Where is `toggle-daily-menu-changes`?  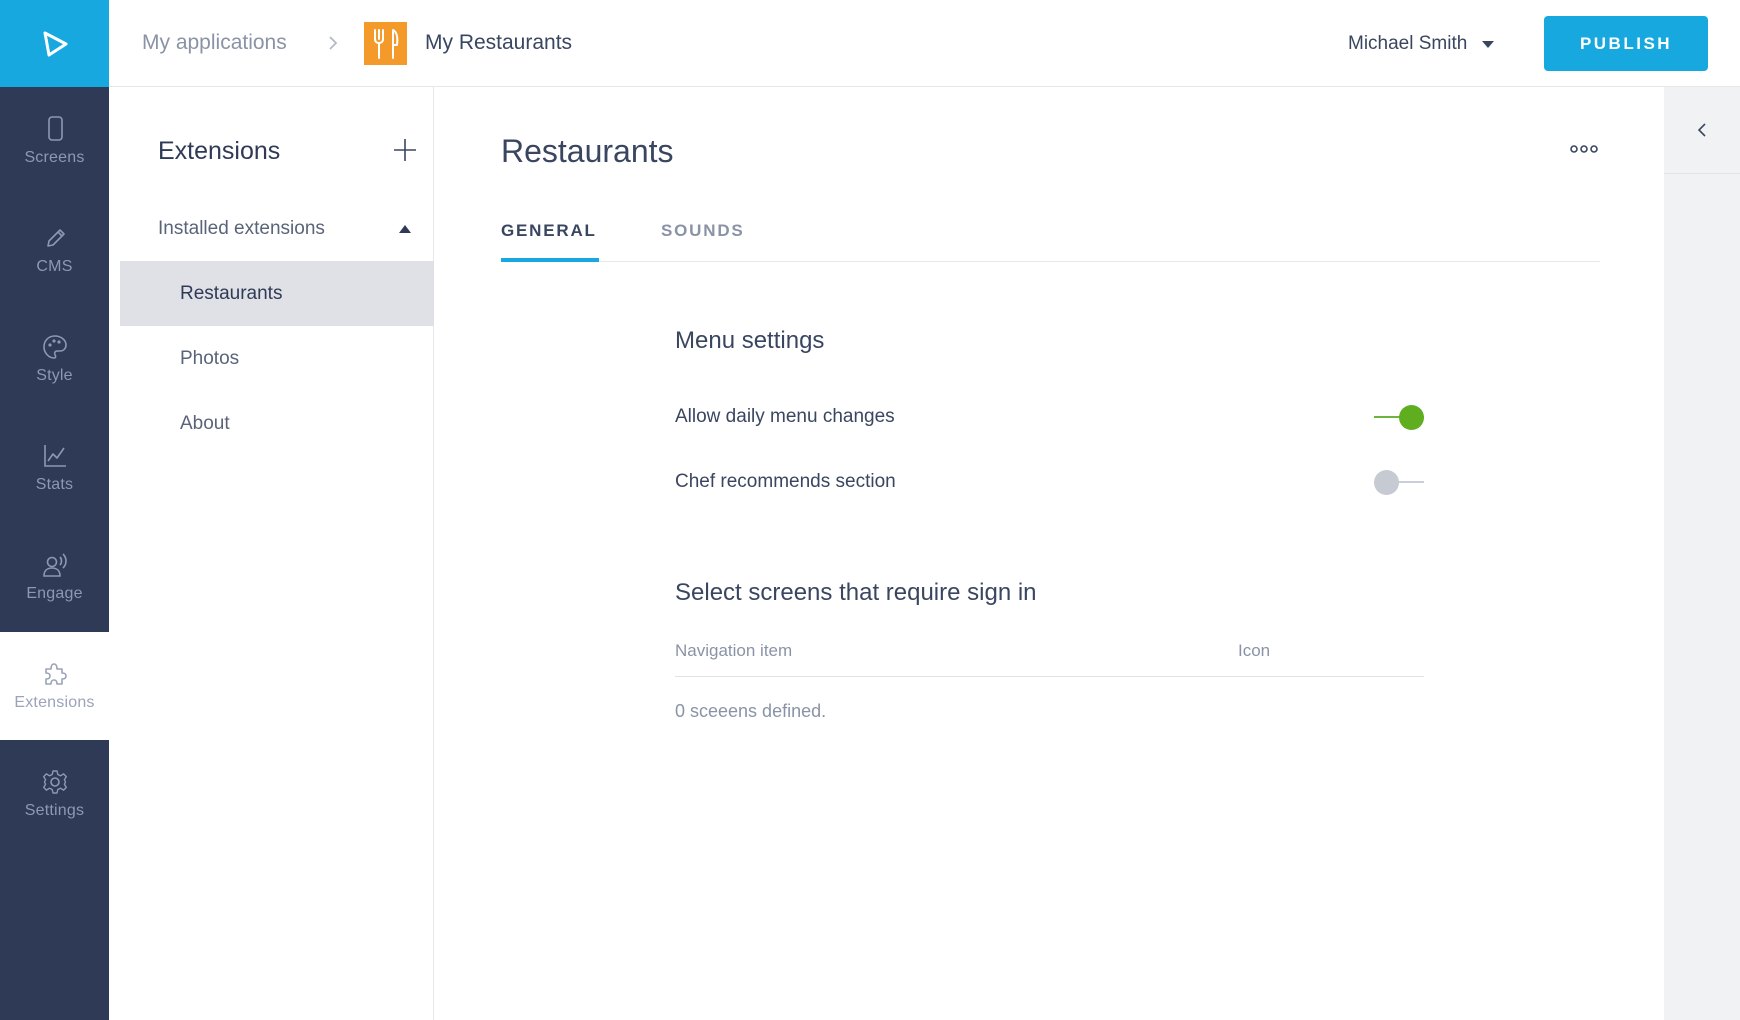
toggle-daily-menu-changes is located at coordinates (1399, 417).